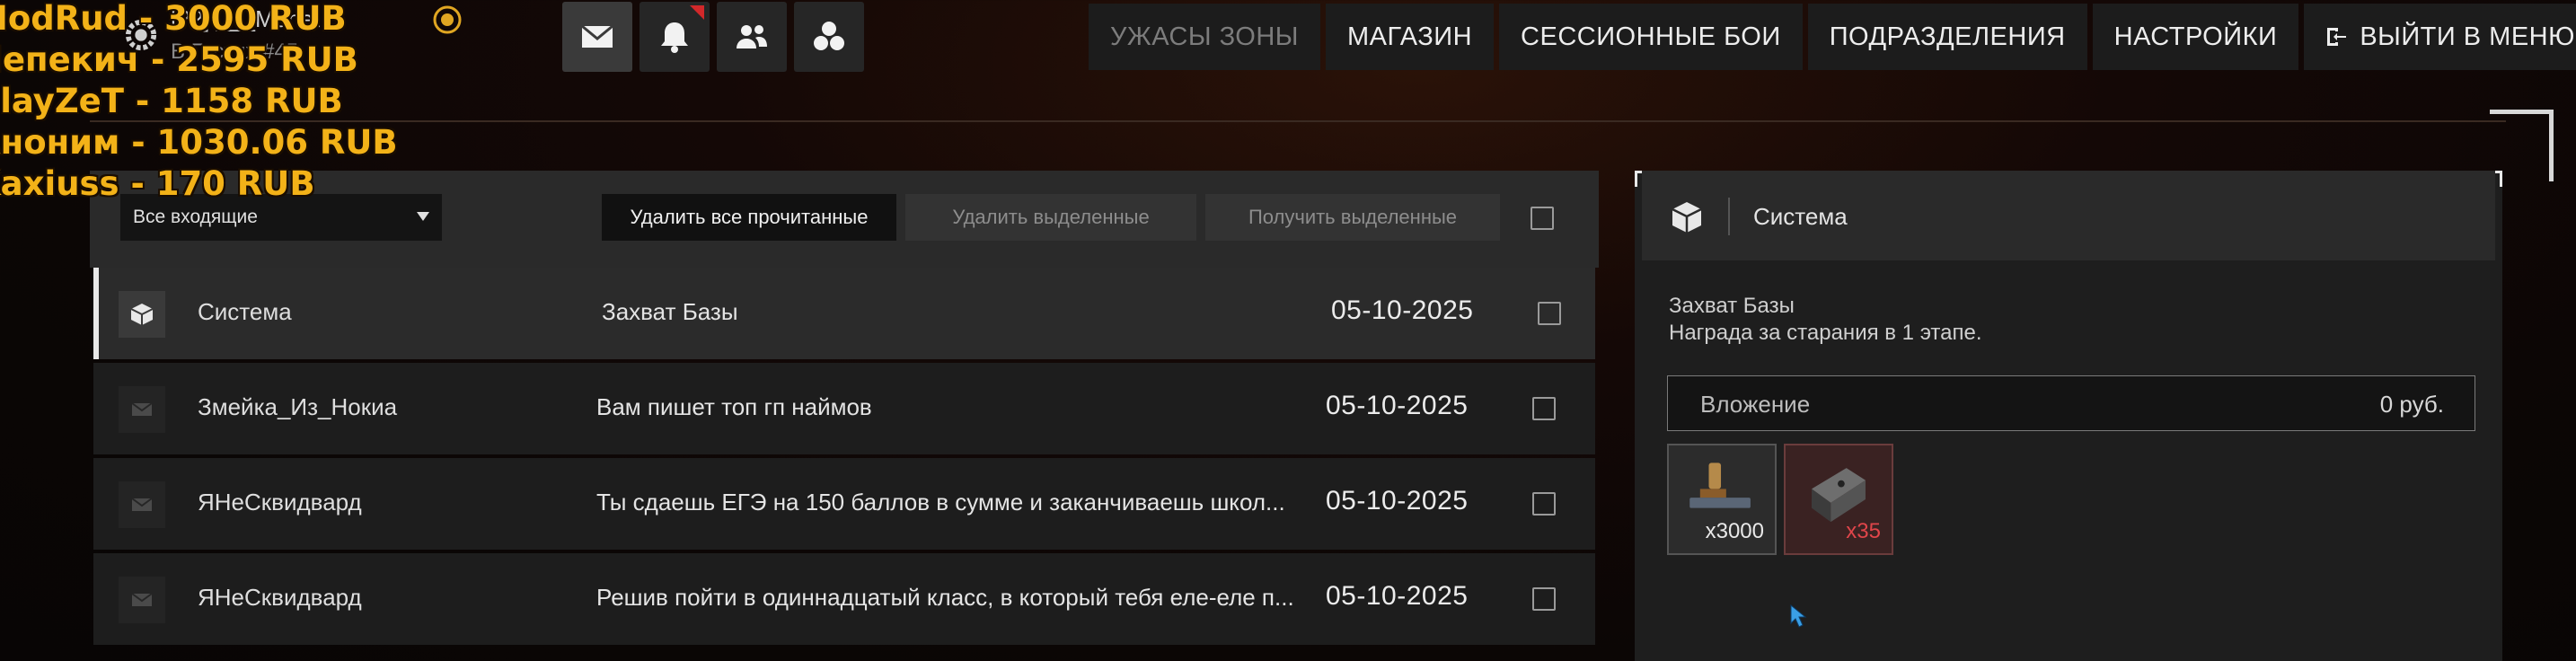  What do you see at coordinates (1298, 121) in the screenshot?
I see `frame-line-top` at bounding box center [1298, 121].